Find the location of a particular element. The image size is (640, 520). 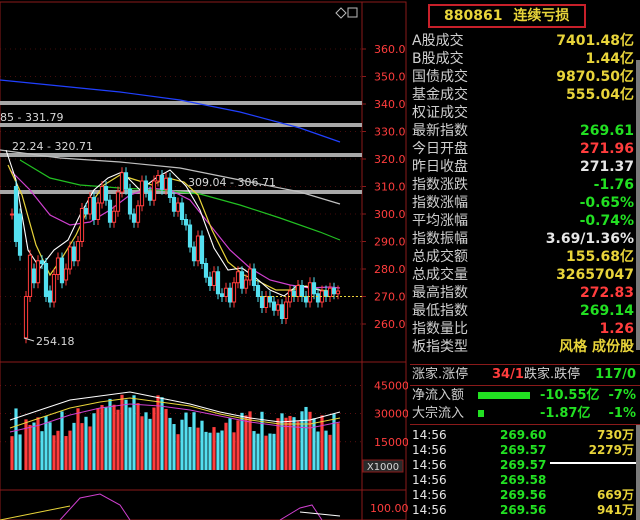

indicator-line is located at coordinates (95, 506).